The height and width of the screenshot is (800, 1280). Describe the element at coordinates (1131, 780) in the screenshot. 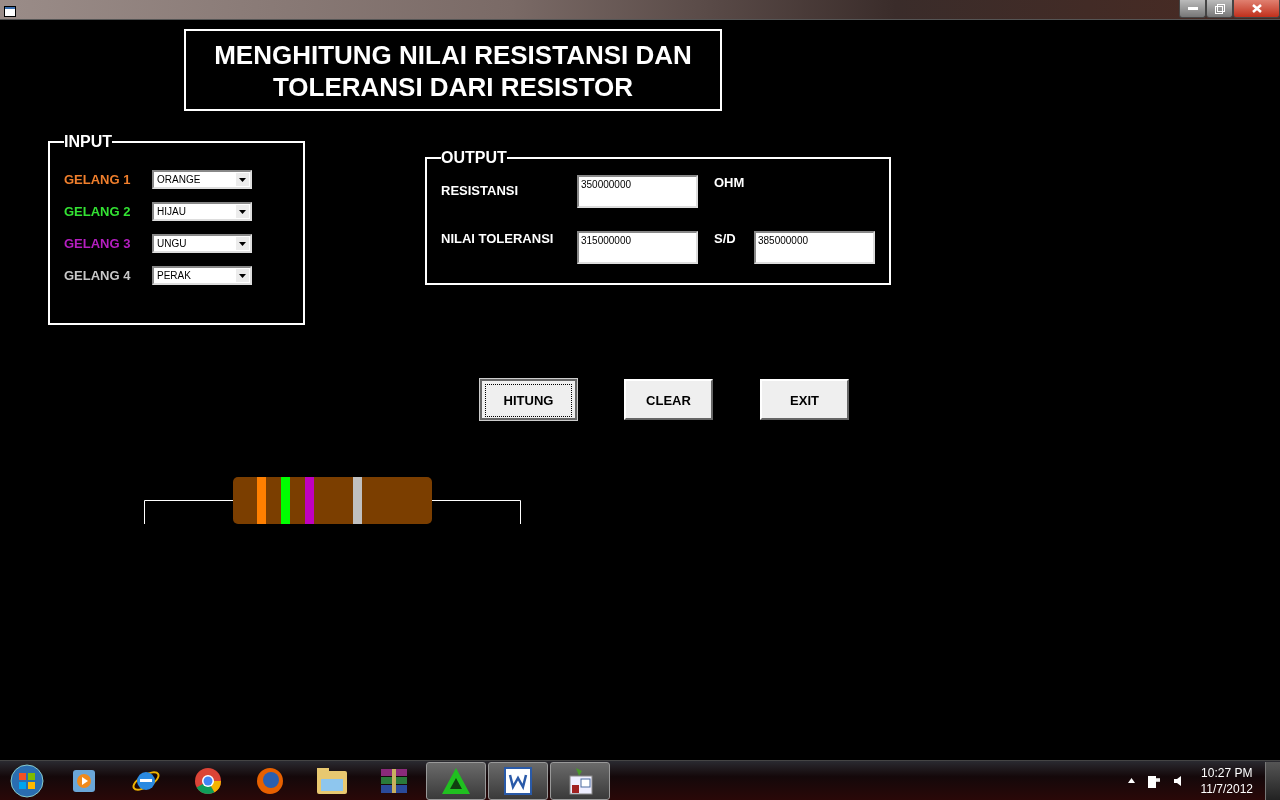

I see `show-hidden-icons-icon` at that location.